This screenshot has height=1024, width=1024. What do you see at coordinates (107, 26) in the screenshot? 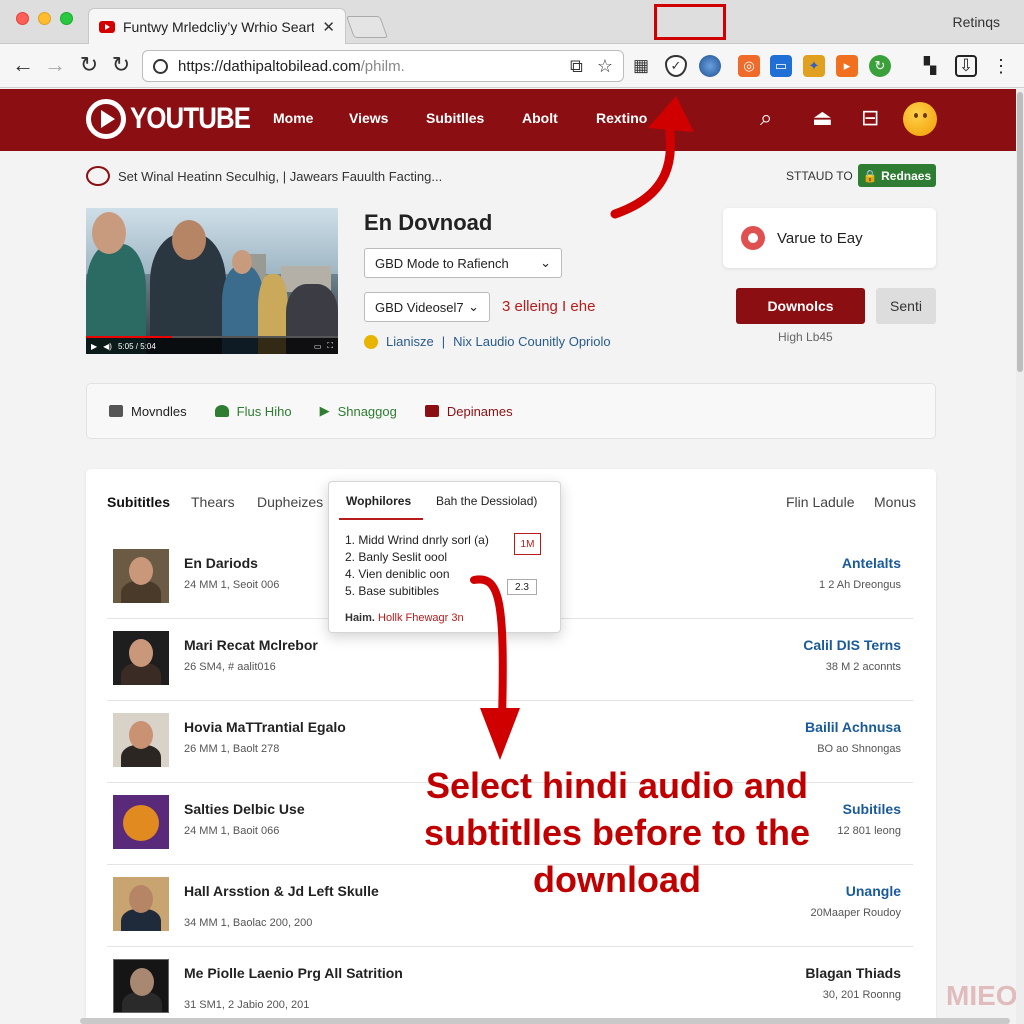
I see `youtube-favicon-icon` at bounding box center [107, 26].